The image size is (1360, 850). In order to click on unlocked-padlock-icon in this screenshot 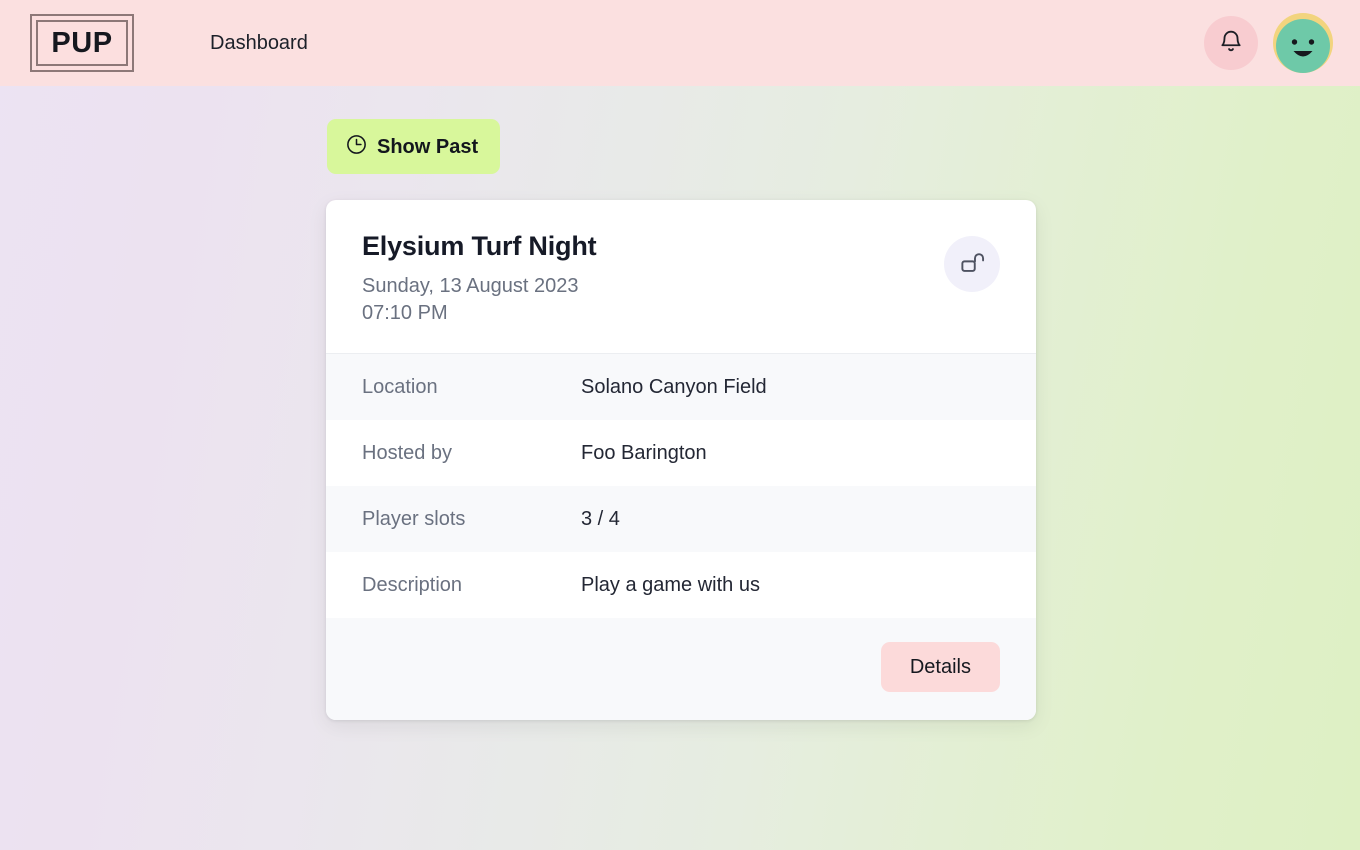, I will do `click(972, 264)`.